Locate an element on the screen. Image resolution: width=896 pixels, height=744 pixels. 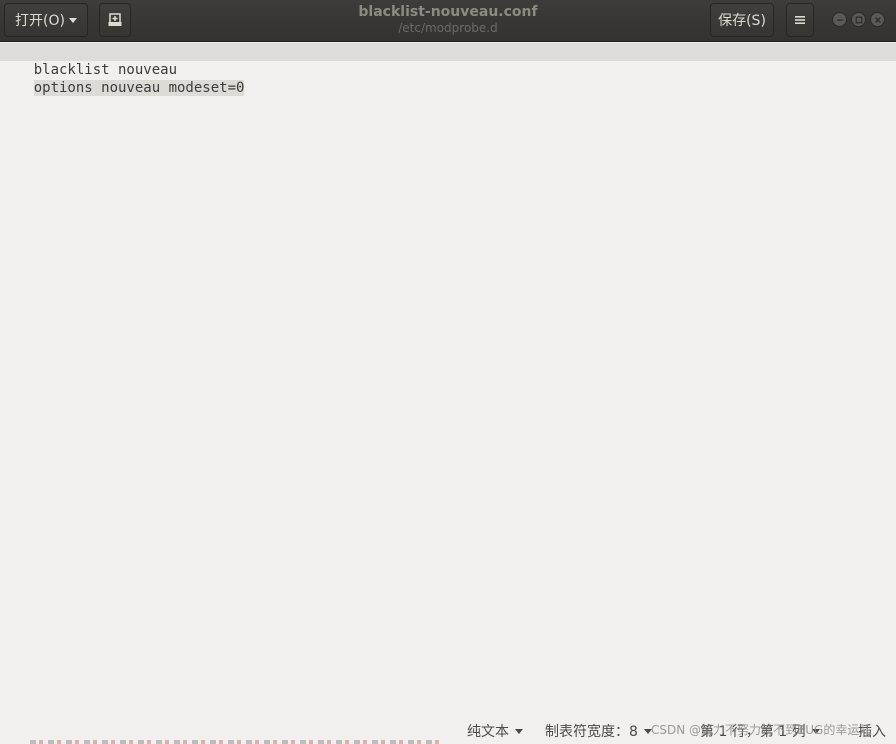
watermark: CSDN @努力不努力就不到BUG的幸运儿 is located at coordinates (761, 730).